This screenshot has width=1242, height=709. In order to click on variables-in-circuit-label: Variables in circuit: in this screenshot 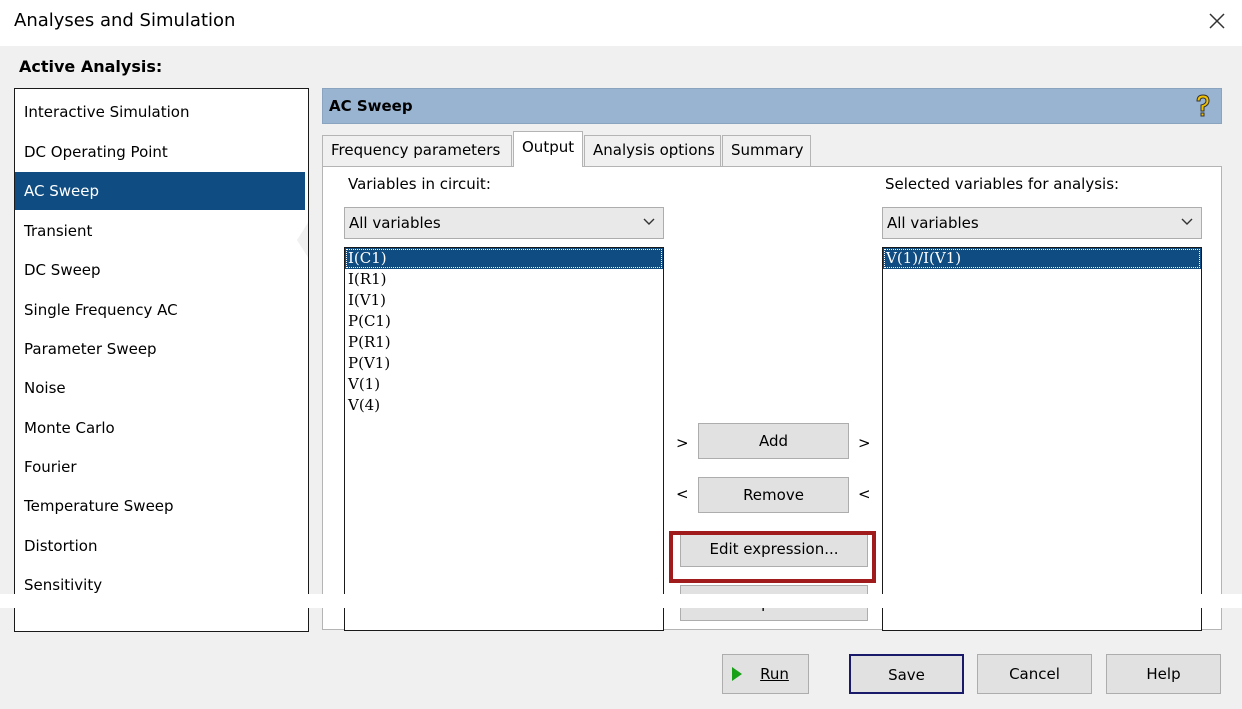, I will do `click(419, 184)`.